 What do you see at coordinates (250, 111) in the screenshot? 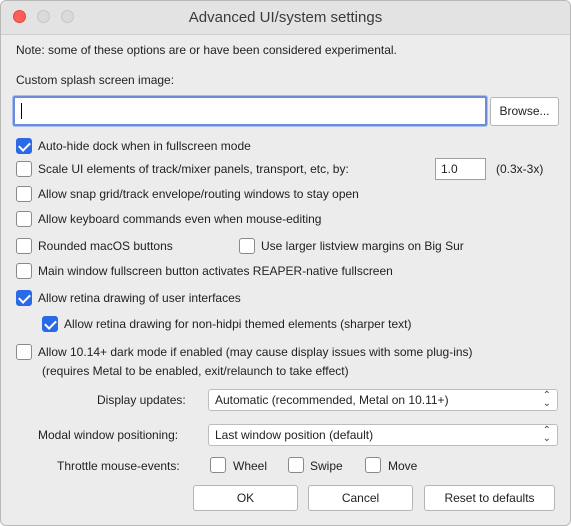
I see `splash-image-input` at bounding box center [250, 111].